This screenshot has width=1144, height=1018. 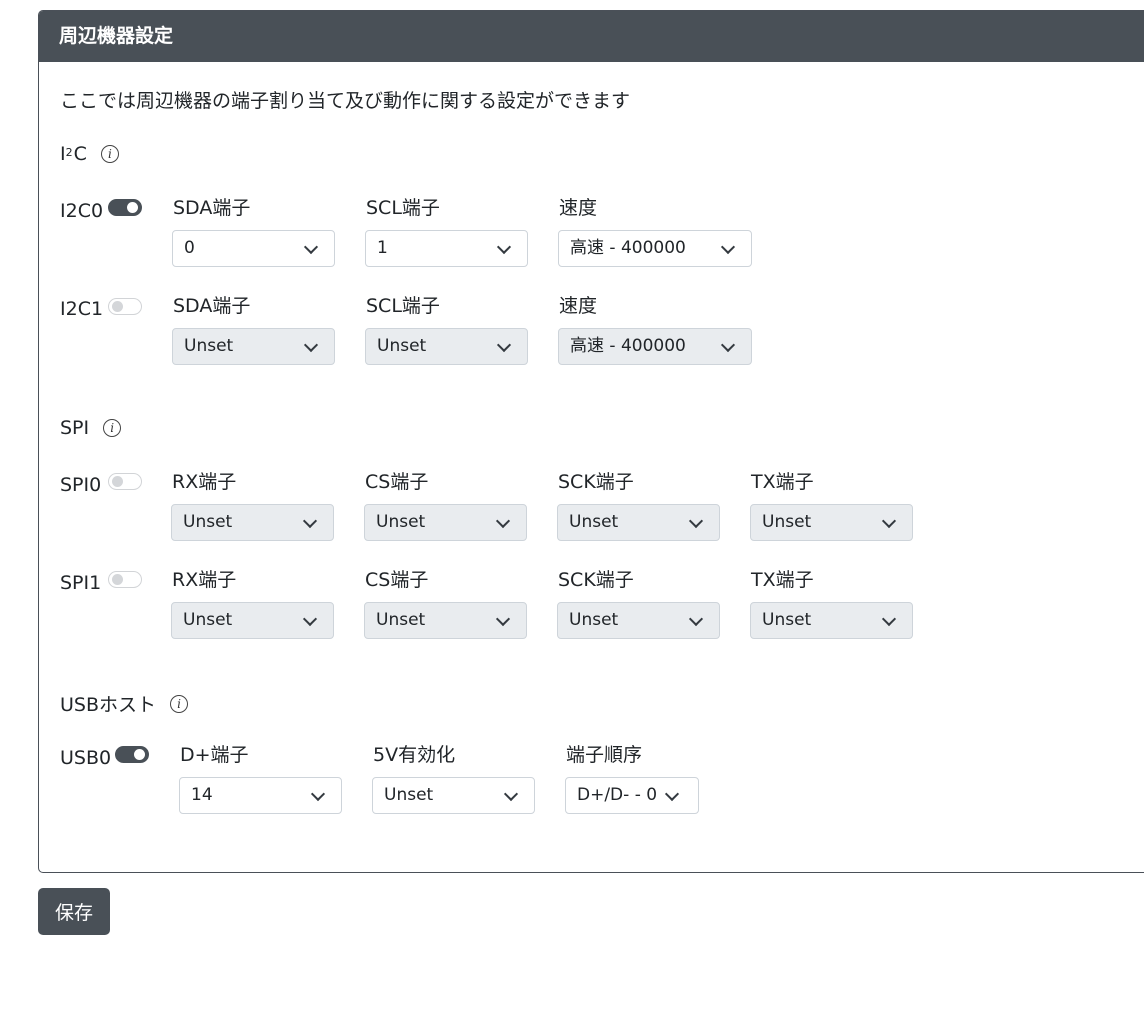 I want to click on field-label-5v: 5V有効化, so click(x=414, y=755).